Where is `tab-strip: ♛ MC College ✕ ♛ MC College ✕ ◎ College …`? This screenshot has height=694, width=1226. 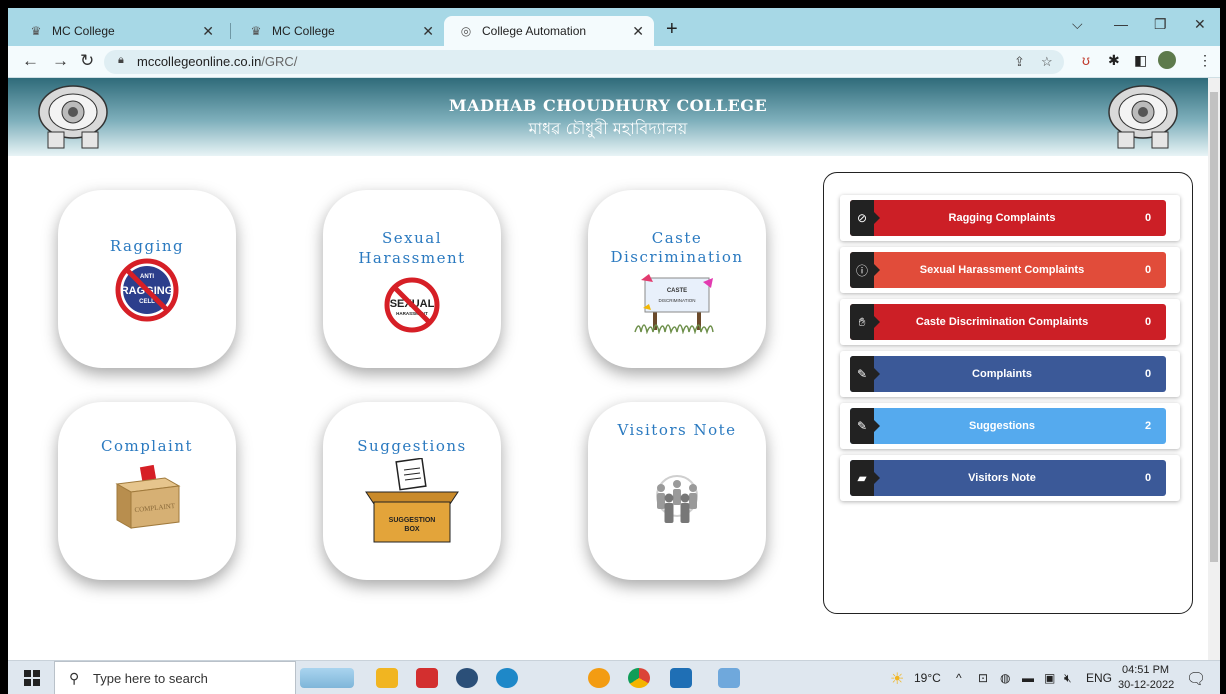
tab-strip: ♛ MC College ✕ ♛ MC College ✕ ◎ College … is located at coordinates (614, 27).